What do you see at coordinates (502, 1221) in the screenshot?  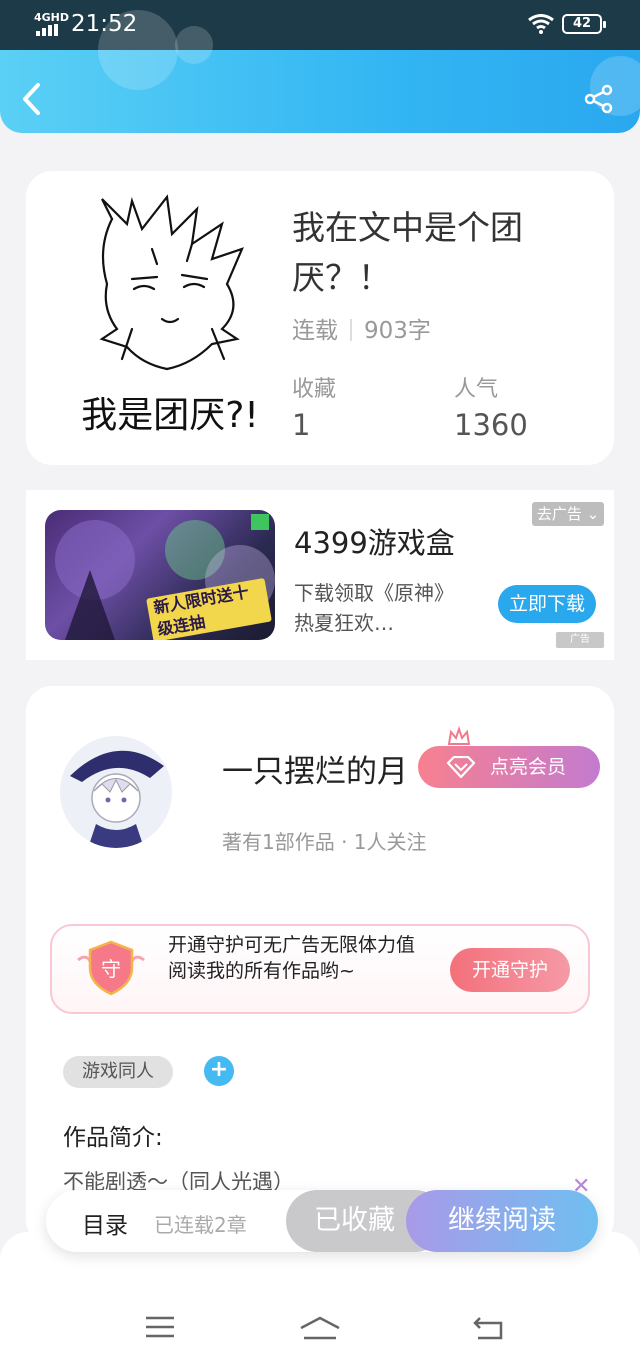 I see `continue-reading-button: 继续阅读` at bounding box center [502, 1221].